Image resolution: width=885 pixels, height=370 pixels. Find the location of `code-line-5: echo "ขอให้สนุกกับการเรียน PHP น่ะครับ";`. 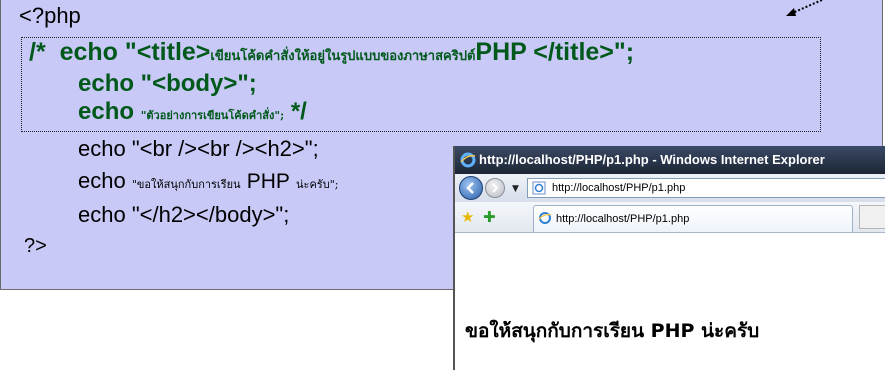

code-line-5: echo "ขอให้สนุกกับการเรียน PHP น่ะครับ"; is located at coordinates (208, 180).